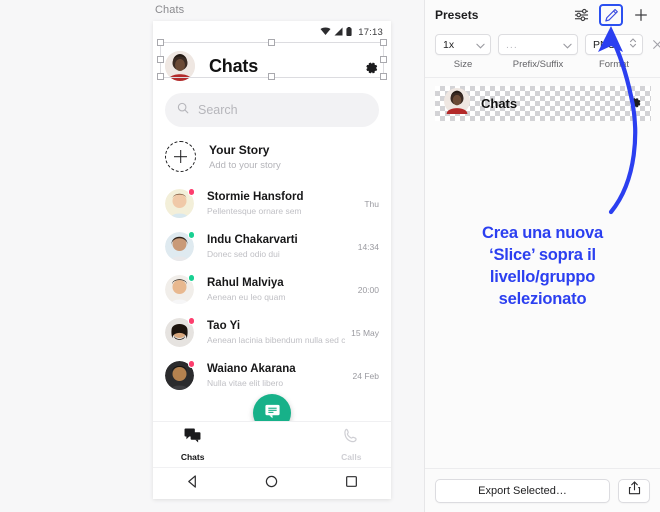 This screenshot has width=660, height=512. What do you see at coordinates (368, 246) in the screenshot?
I see `chat-time: 14:34` at bounding box center [368, 246].